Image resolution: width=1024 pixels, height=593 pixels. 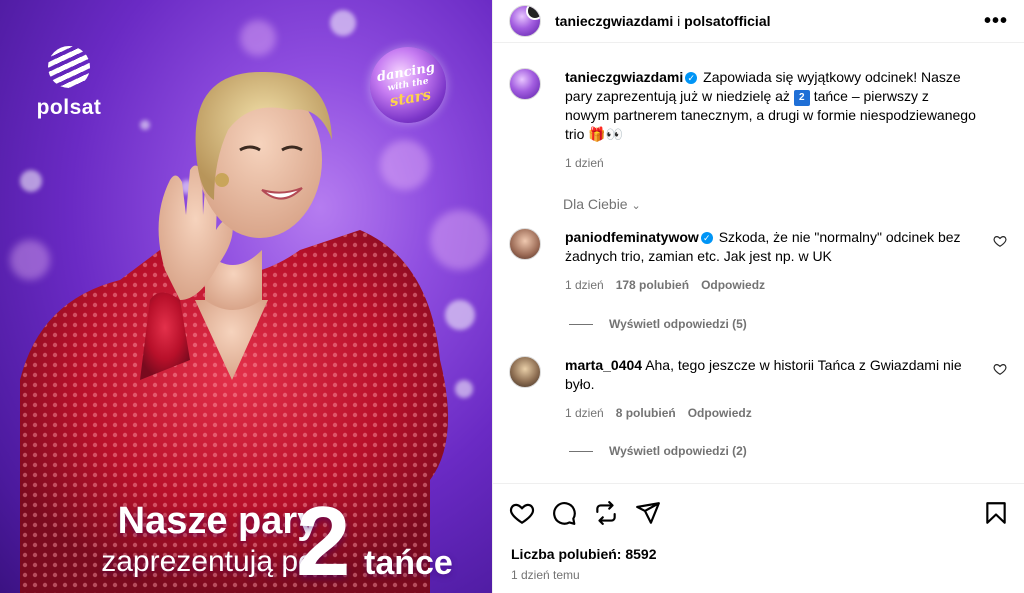 I want to click on caption-meta: 1 dzień, so click(x=787, y=163).